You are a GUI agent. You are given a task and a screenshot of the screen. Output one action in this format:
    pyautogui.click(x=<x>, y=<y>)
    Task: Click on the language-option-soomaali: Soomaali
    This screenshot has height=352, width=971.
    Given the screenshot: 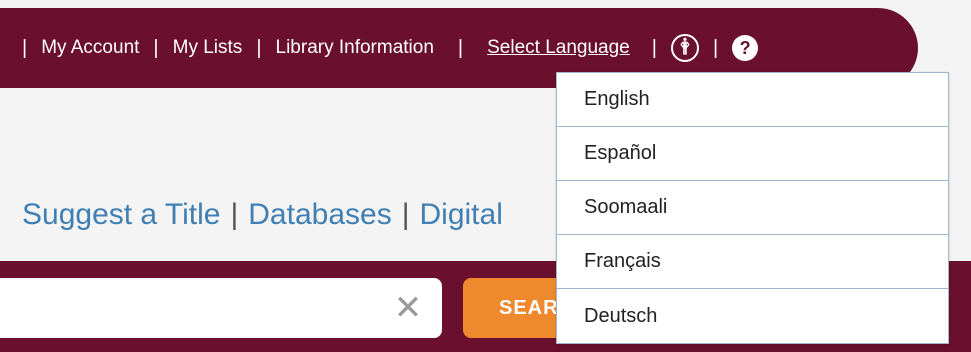 What is the action you would take?
    pyautogui.click(x=752, y=208)
    